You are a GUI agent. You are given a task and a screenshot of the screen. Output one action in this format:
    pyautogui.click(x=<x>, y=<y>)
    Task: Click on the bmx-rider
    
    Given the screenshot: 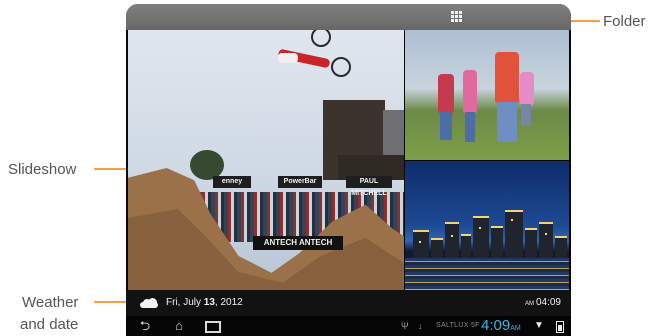 What is the action you would take?
    pyautogui.click(x=288, y=58)
    